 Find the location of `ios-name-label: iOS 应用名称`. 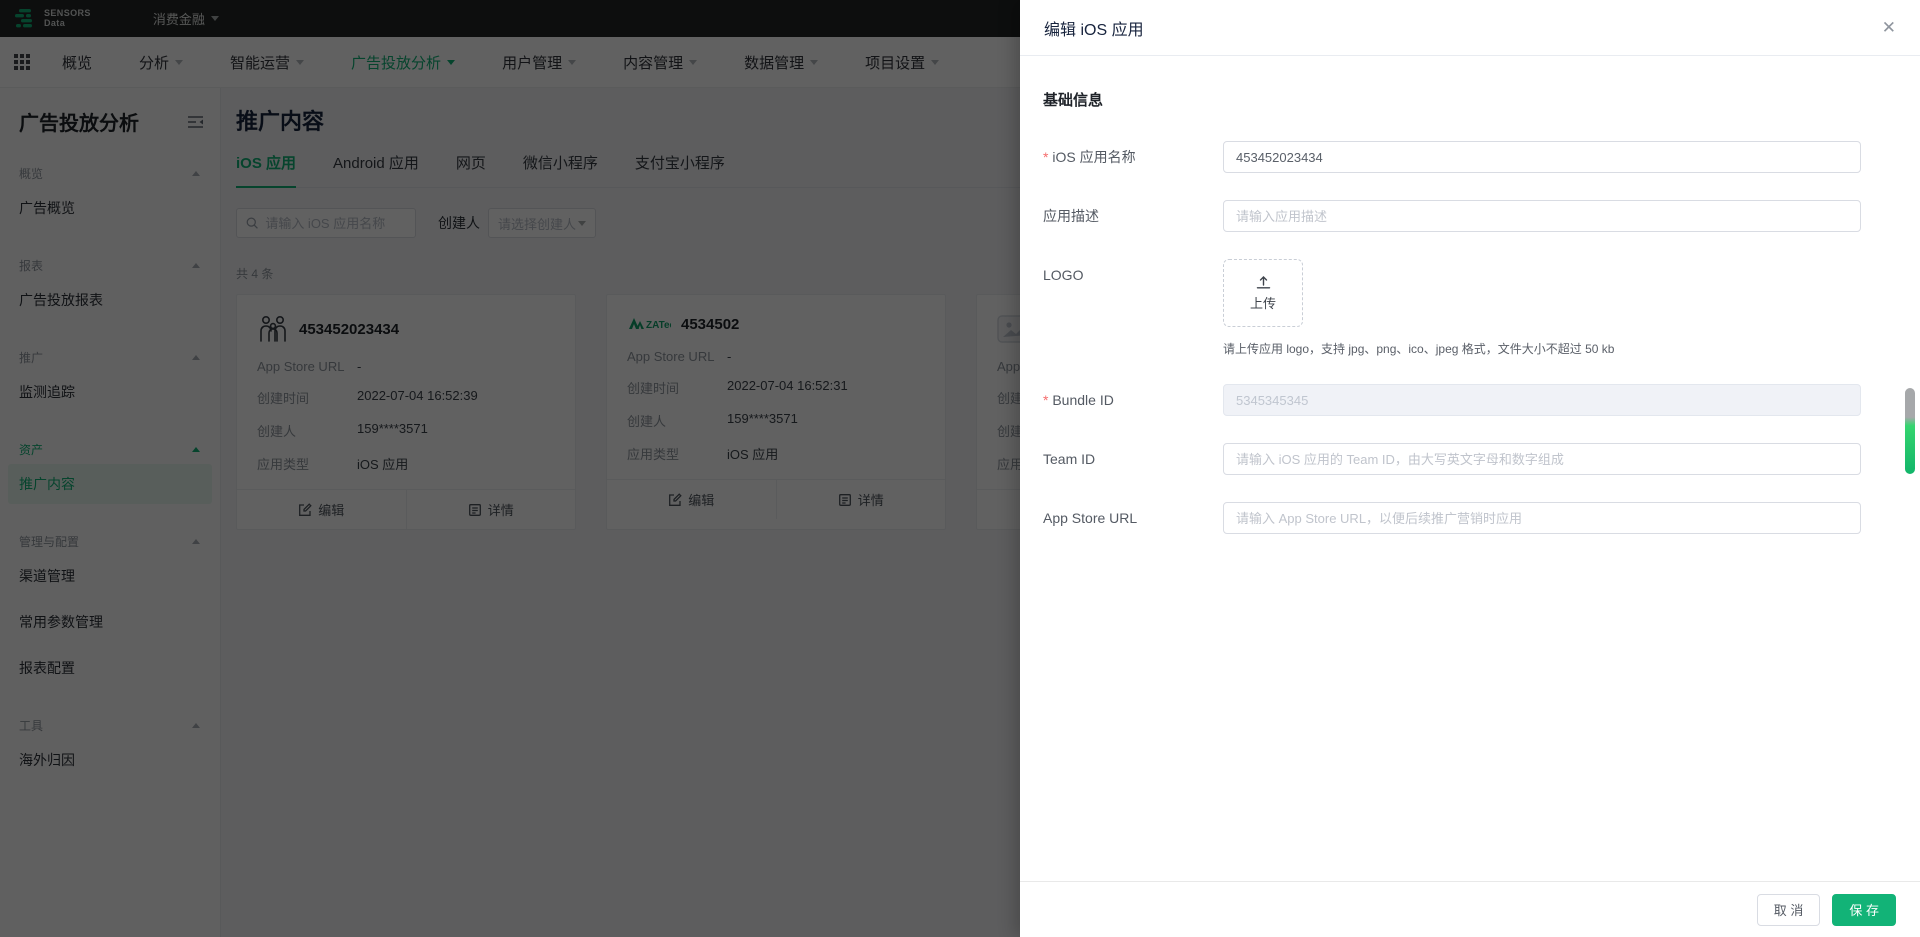

ios-name-label: iOS 应用名称 is located at coordinates (1133, 157).